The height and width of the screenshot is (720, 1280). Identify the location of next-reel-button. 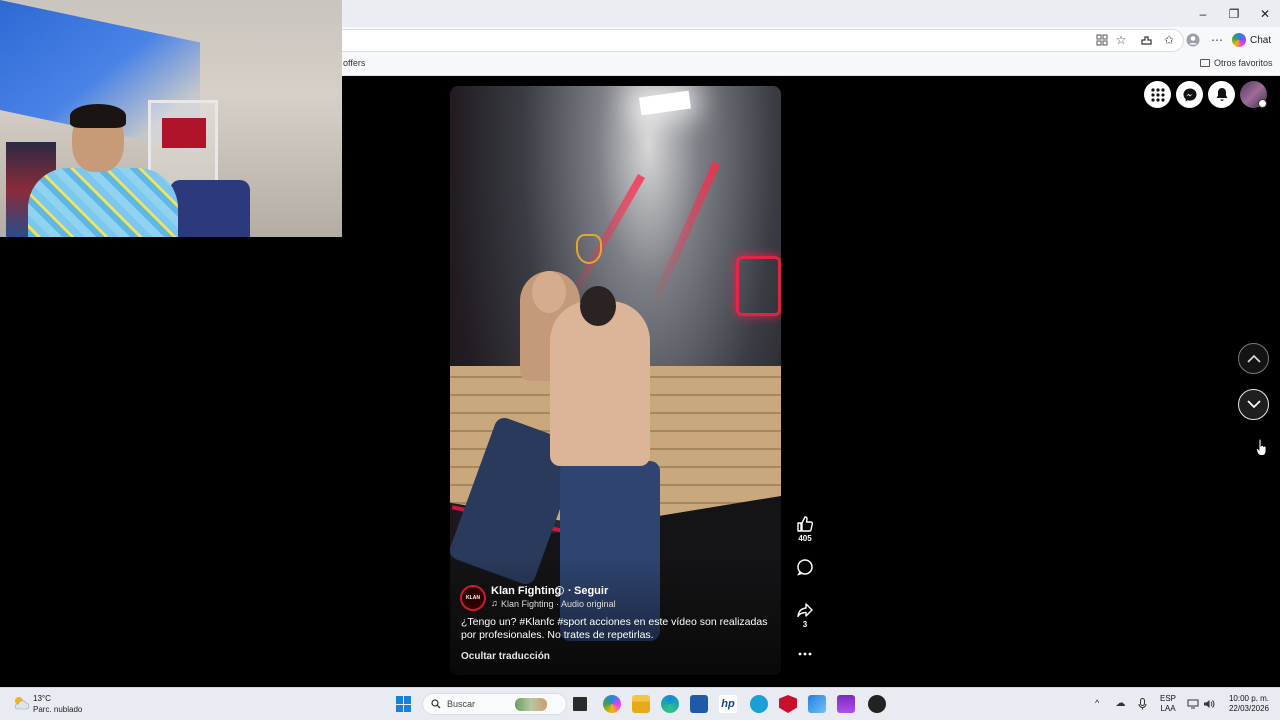
(1253, 404).